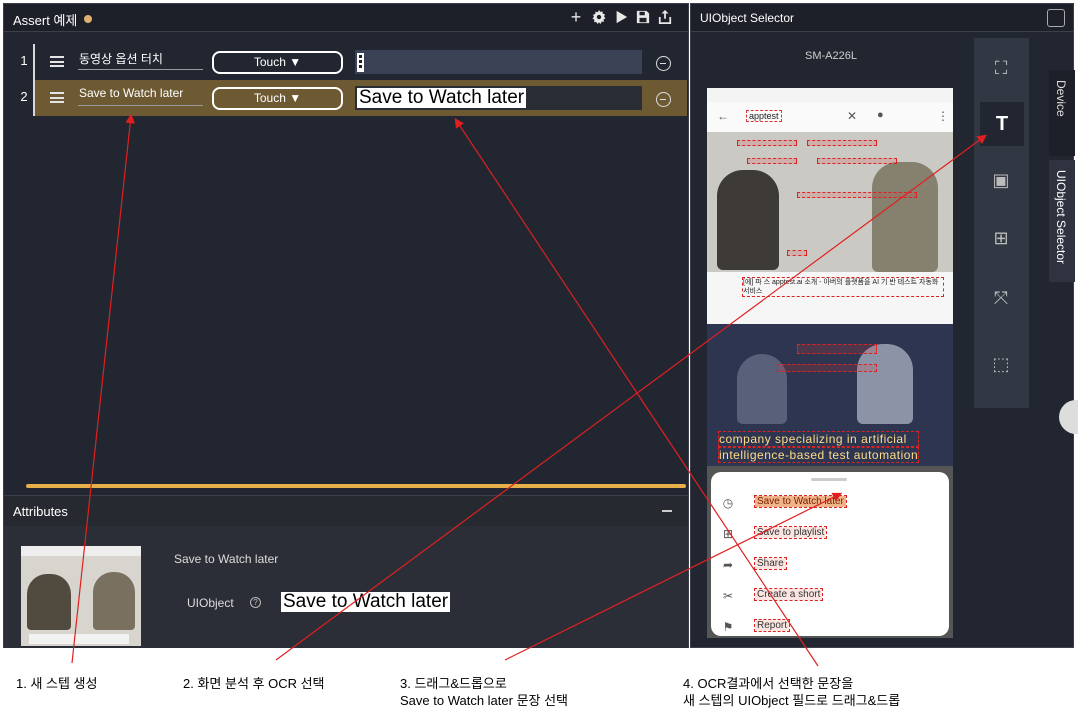 The image size is (1078, 717). Describe the element at coordinates (24, 60) in the screenshot. I see `step-number: 1` at that location.